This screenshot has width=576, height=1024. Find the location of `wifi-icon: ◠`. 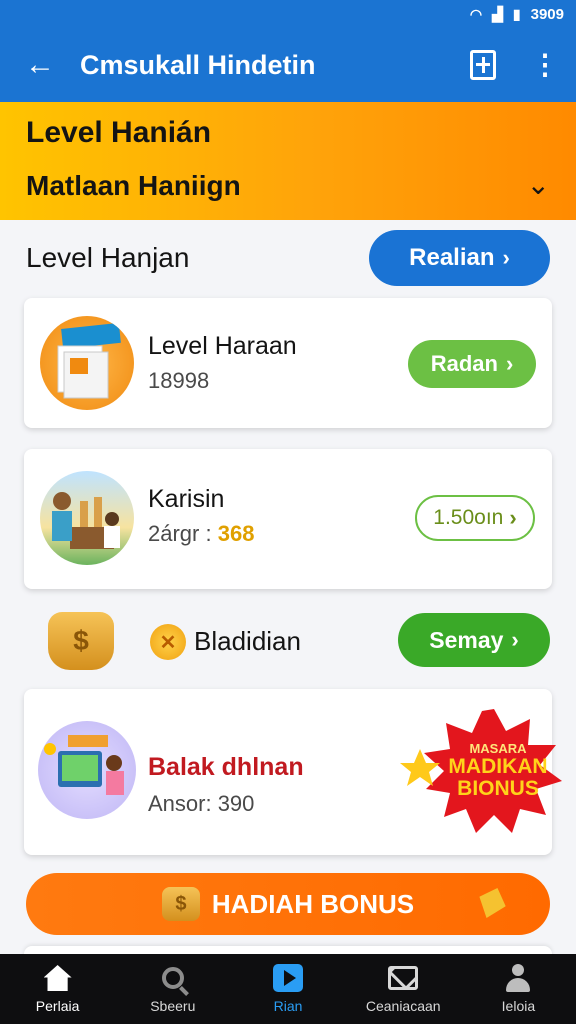

wifi-icon: ◠ is located at coordinates (476, 13).